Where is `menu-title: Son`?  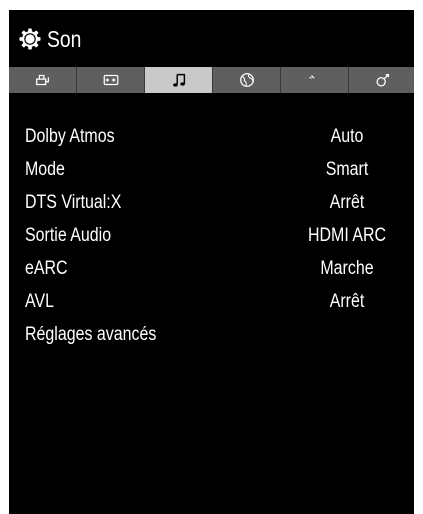 menu-title: Son is located at coordinates (64, 39).